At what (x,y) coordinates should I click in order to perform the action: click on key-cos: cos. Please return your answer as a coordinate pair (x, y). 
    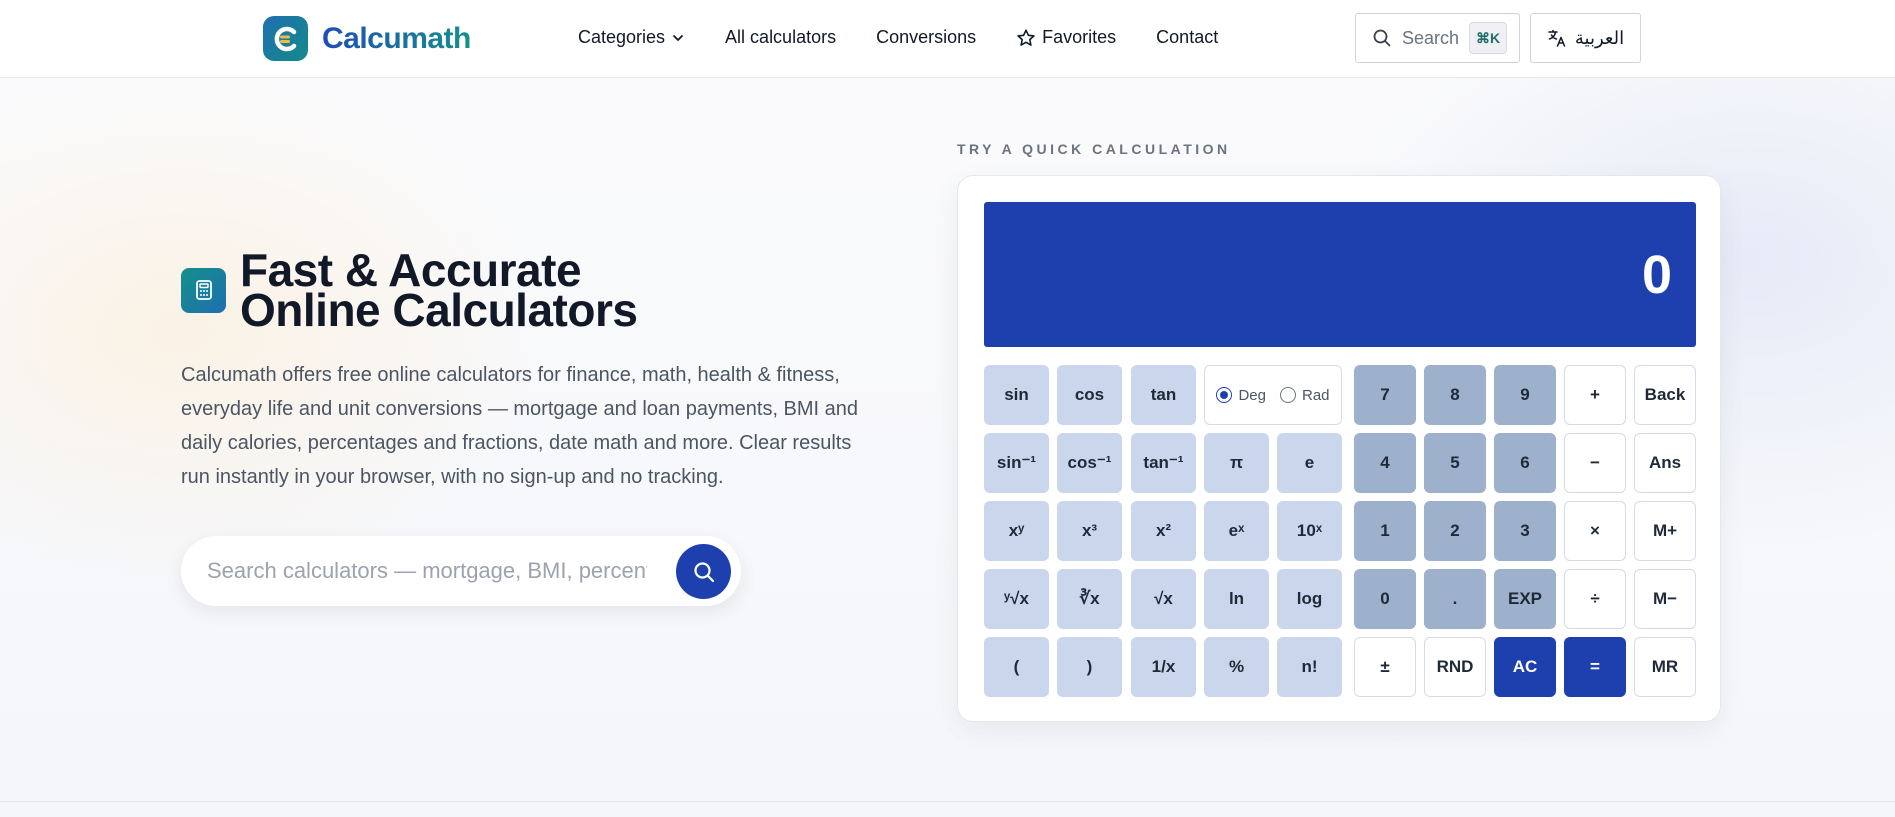
    Looking at the image, I should click on (1089, 395).